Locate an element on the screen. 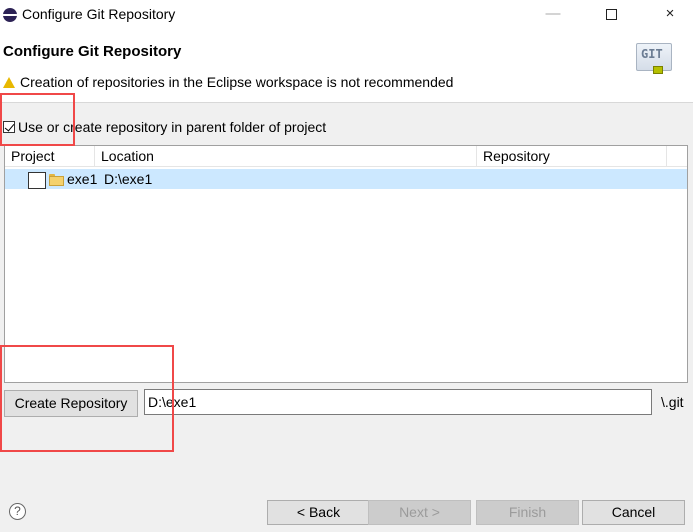 This screenshot has height=532, width=693. warning-icon is located at coordinates (9, 82).